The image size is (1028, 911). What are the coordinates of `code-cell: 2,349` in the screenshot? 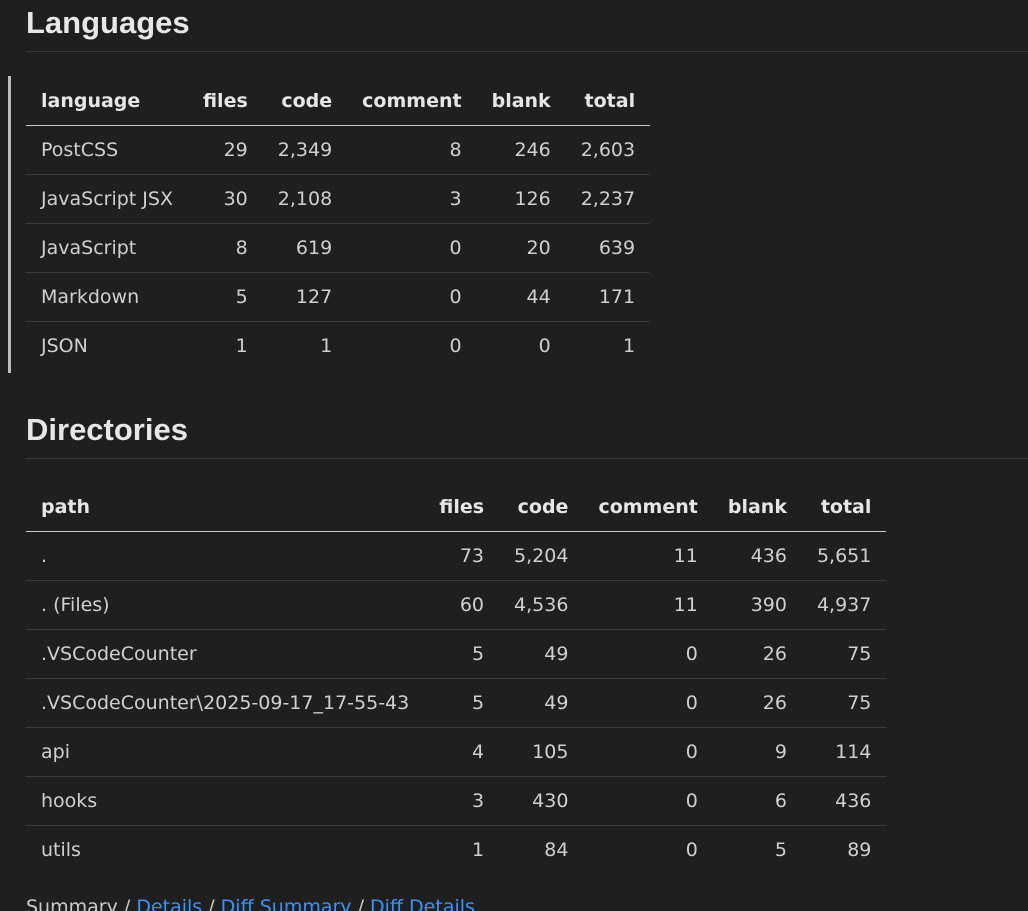 It's located at (305, 150).